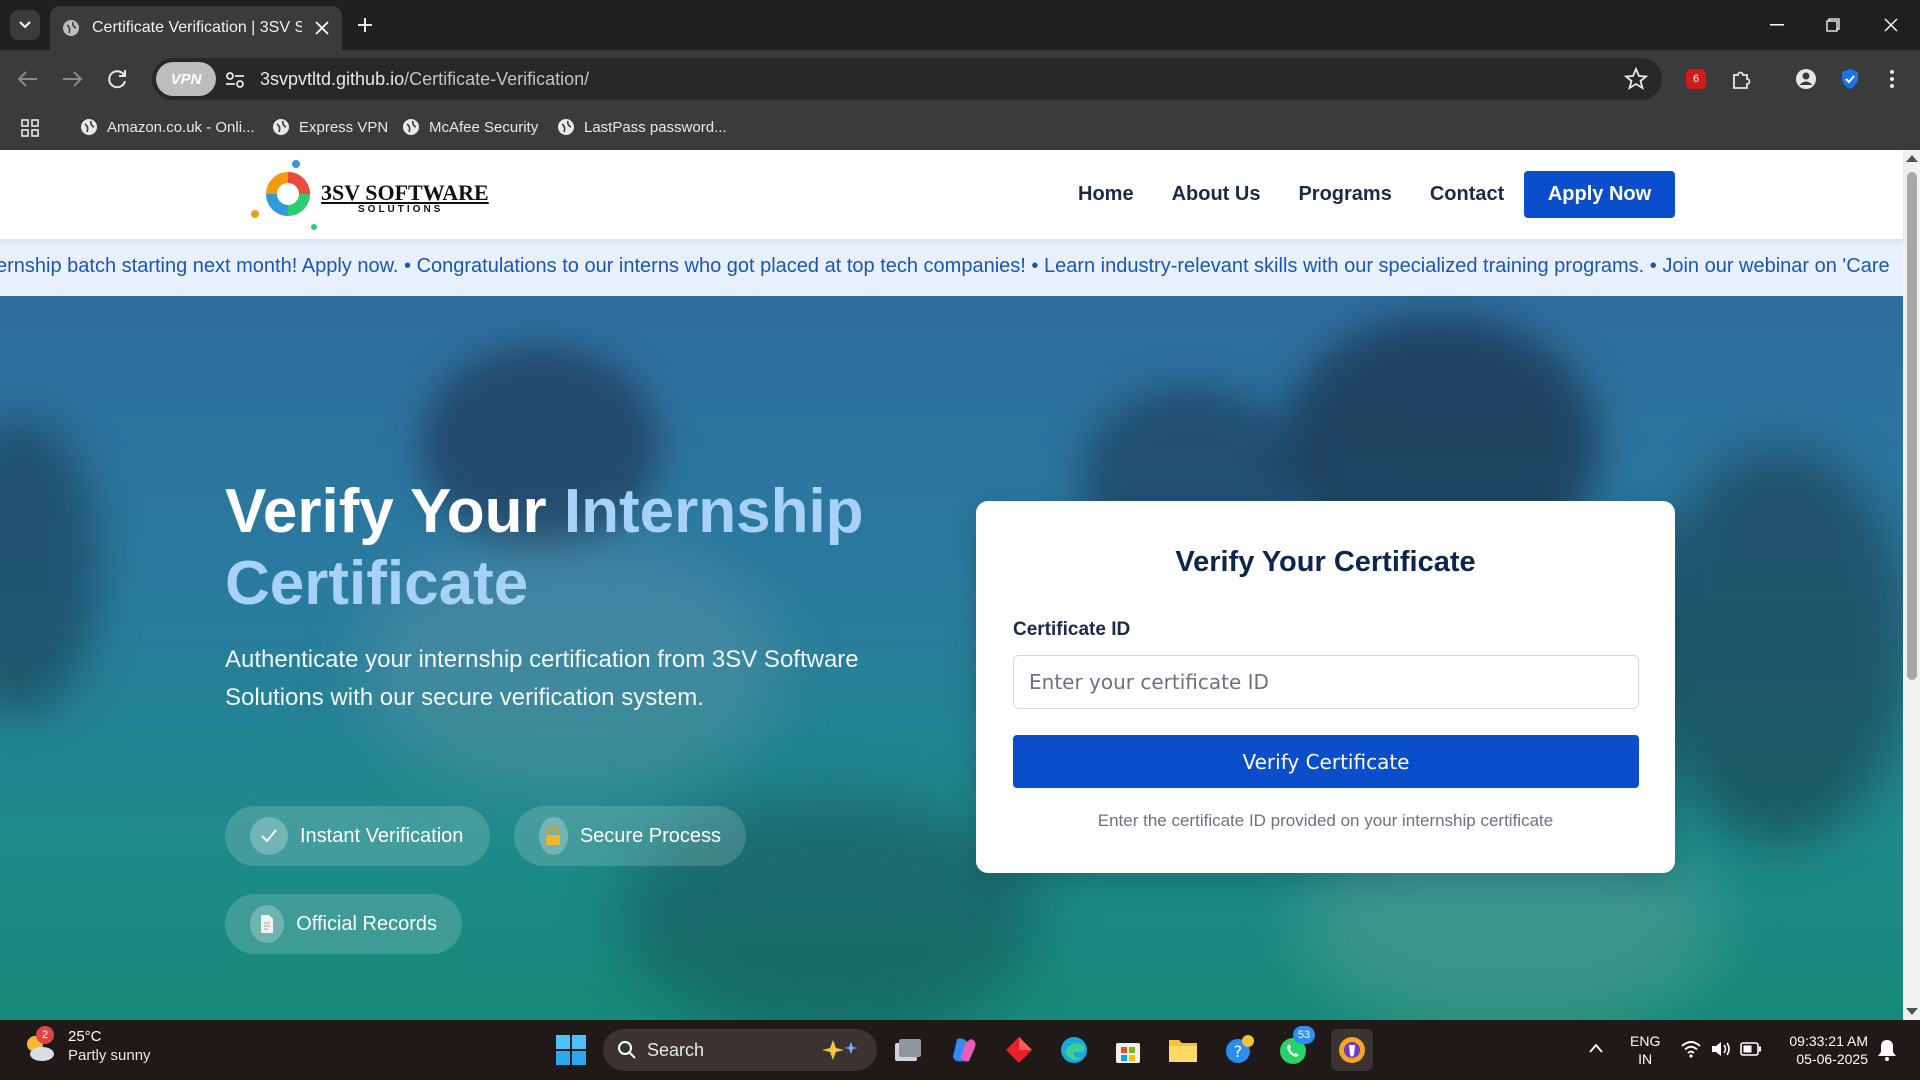 The image size is (1920, 1080). I want to click on menu-button, so click(1892, 79).